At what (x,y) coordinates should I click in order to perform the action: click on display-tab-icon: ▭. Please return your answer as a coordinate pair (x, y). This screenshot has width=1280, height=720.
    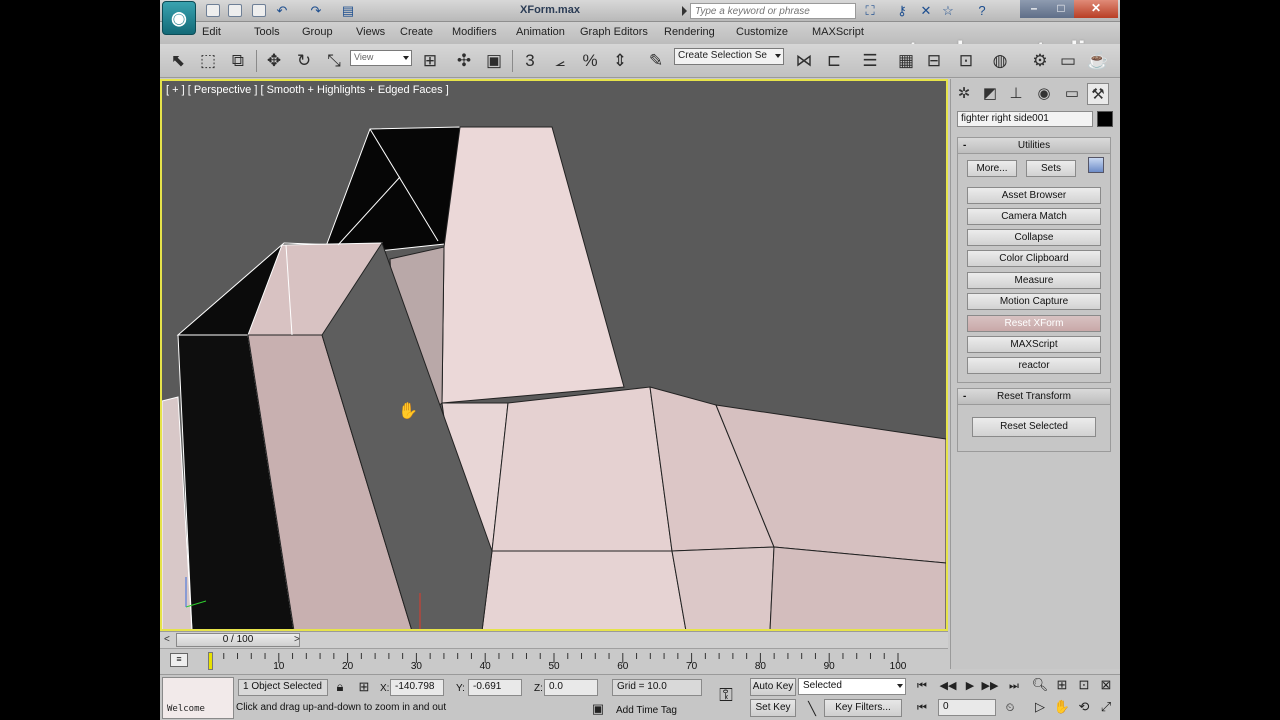
    Looking at the image, I should click on (1072, 94).